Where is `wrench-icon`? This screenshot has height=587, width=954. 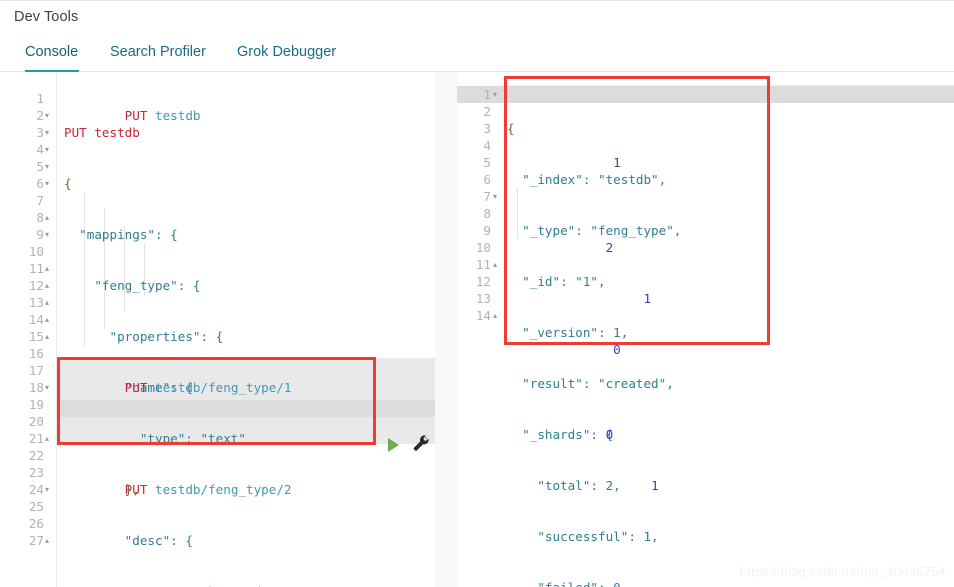
wrench-icon is located at coordinates (421, 443).